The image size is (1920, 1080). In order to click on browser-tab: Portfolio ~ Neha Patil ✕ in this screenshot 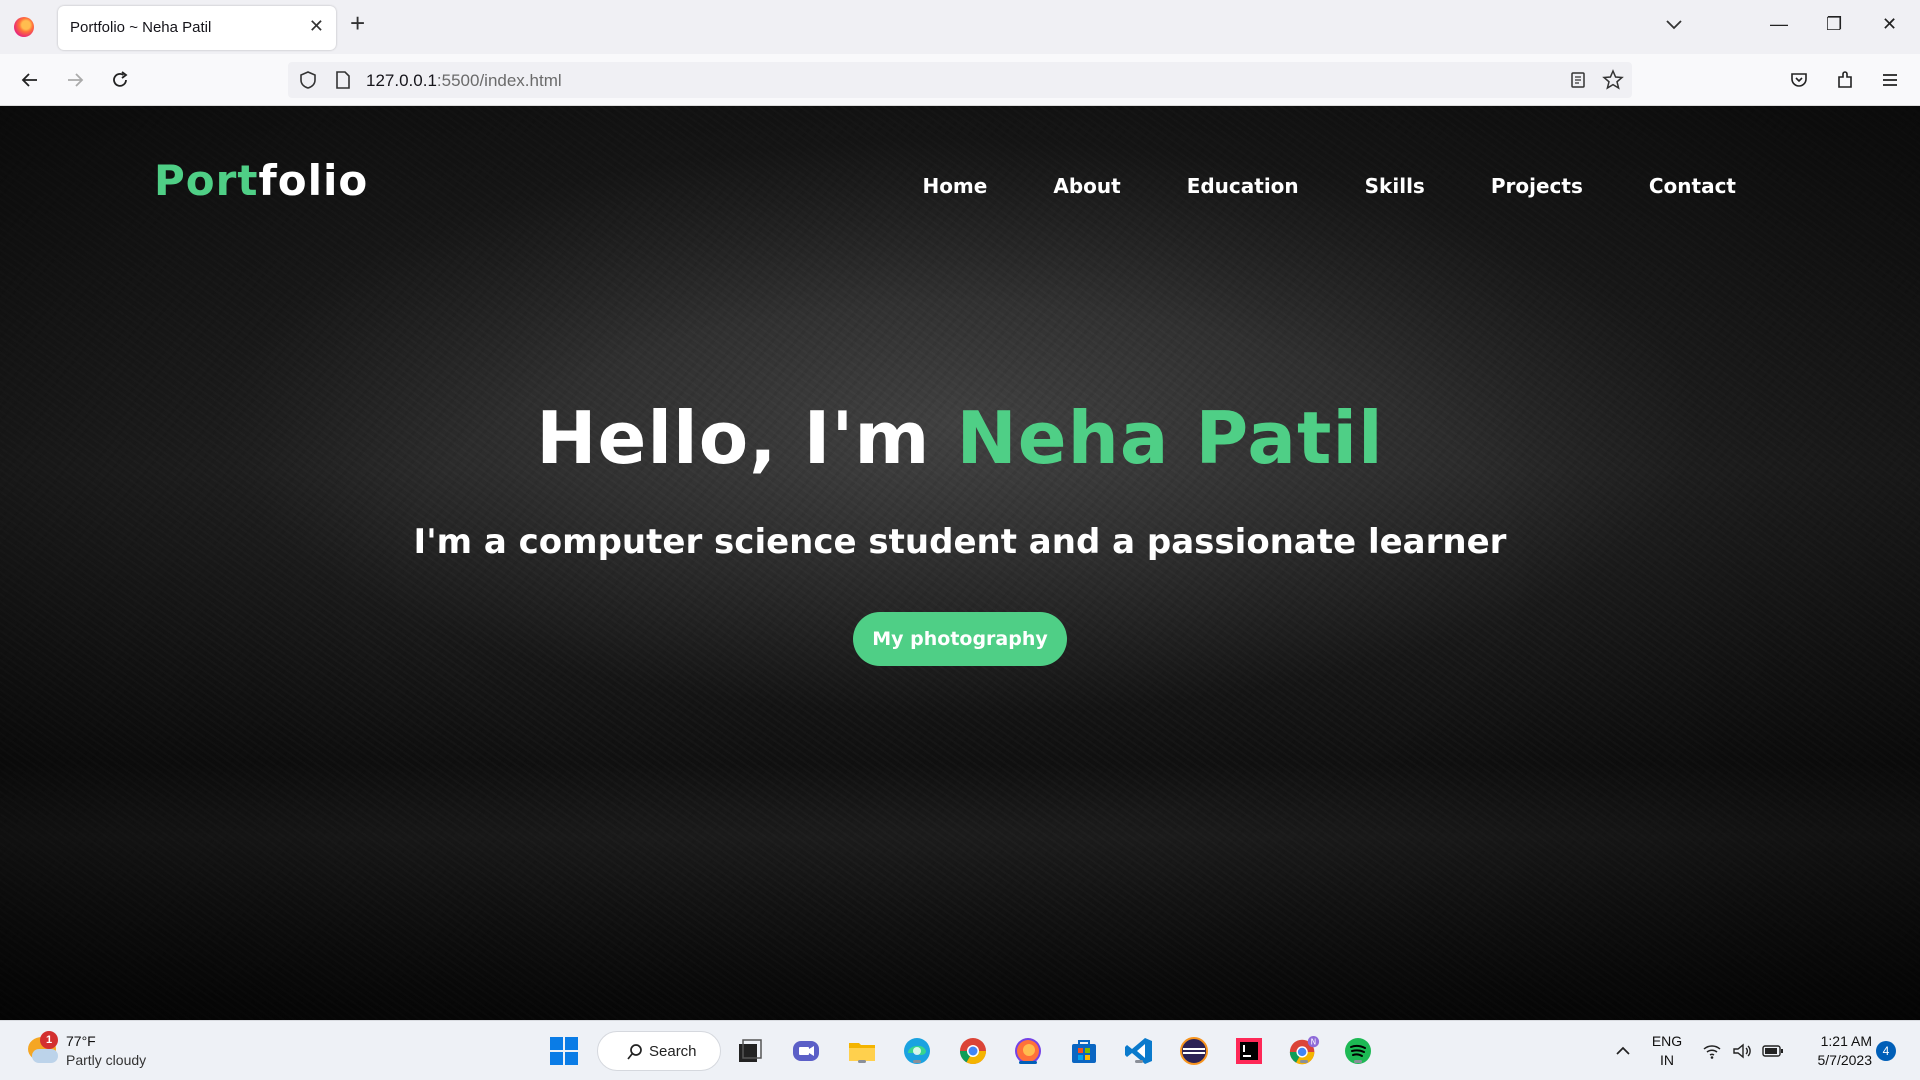, I will do `click(197, 28)`.